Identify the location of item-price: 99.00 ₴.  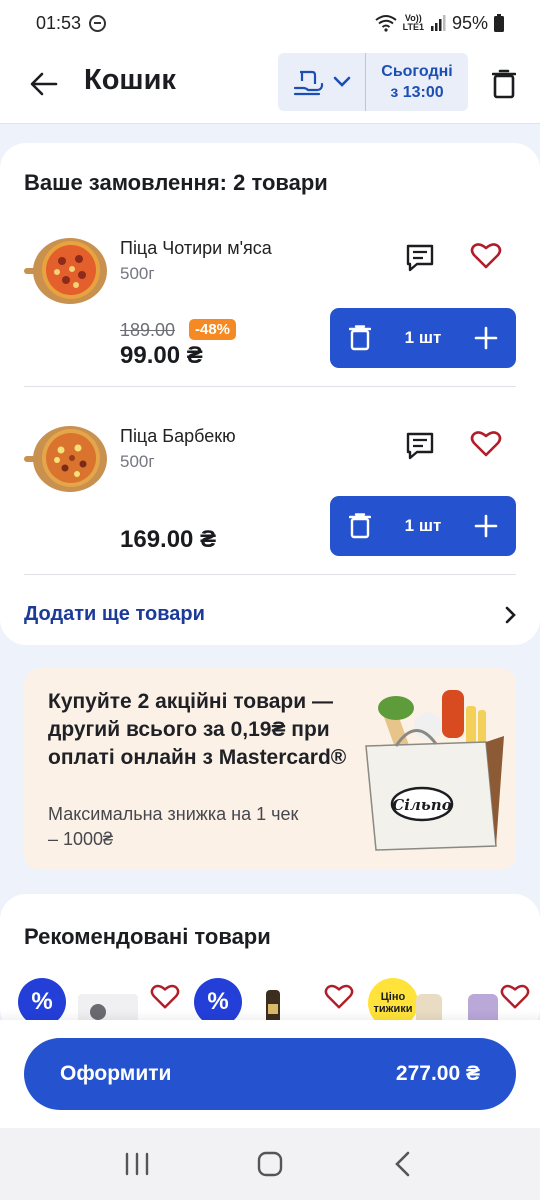
(161, 355).